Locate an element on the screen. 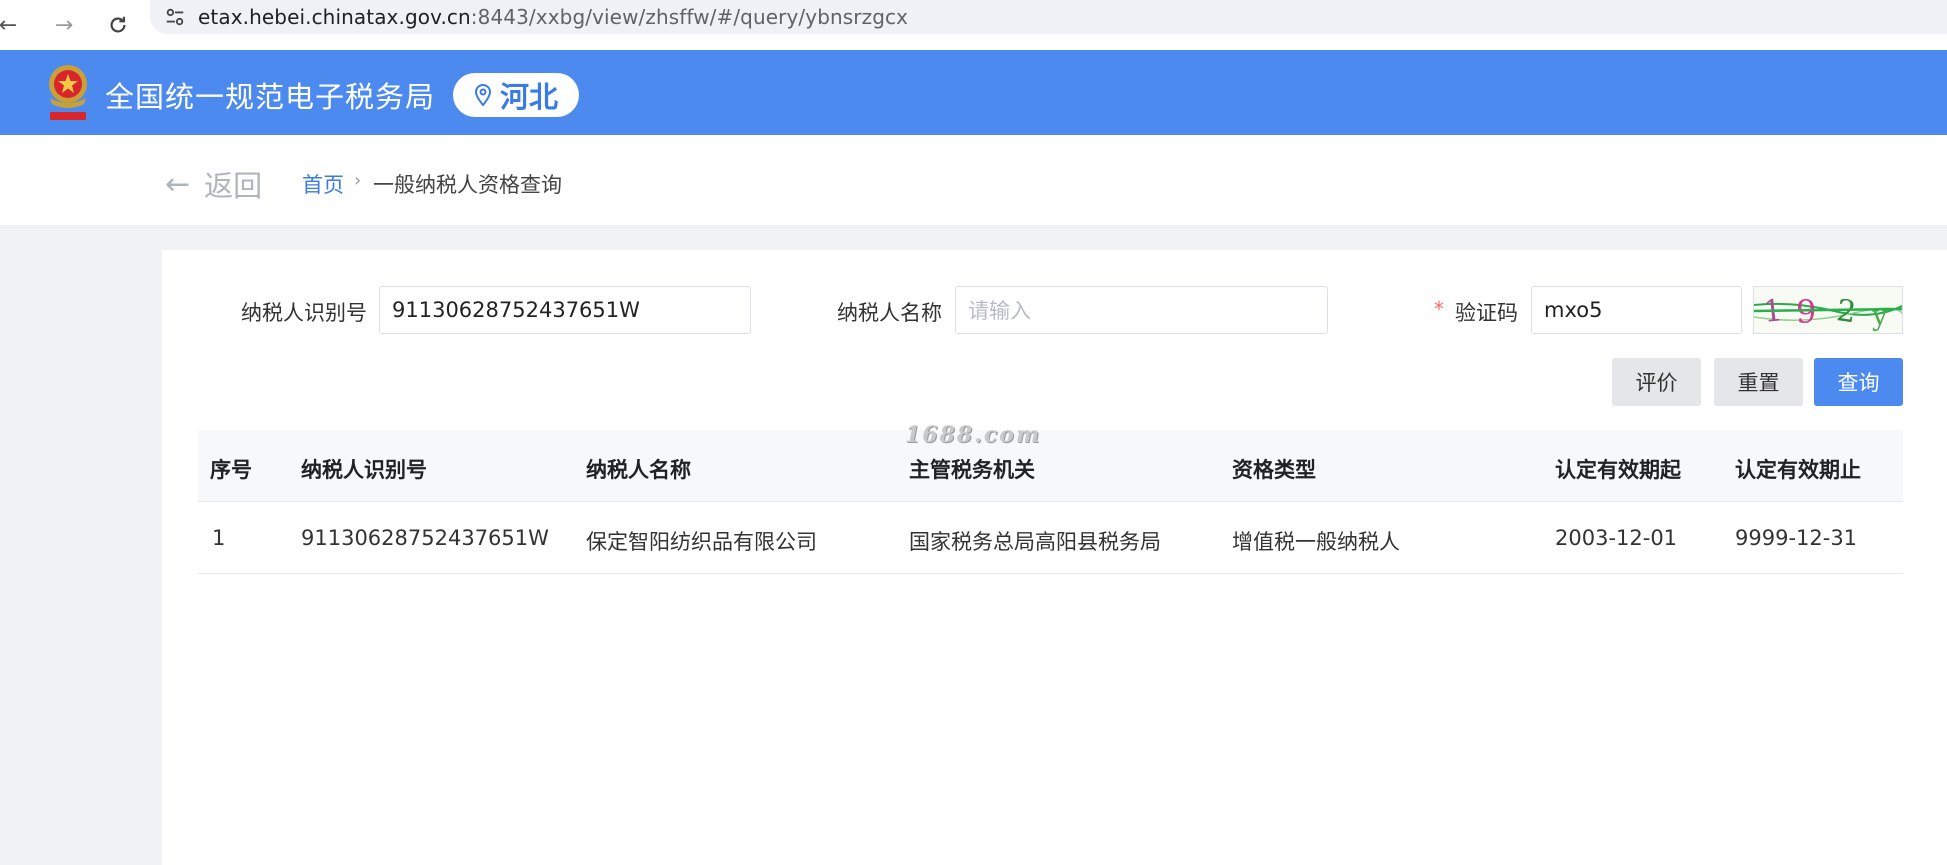 The image size is (1947, 865). cell-qualification-type: 增值税一般纳税人 is located at coordinates (1316, 542).